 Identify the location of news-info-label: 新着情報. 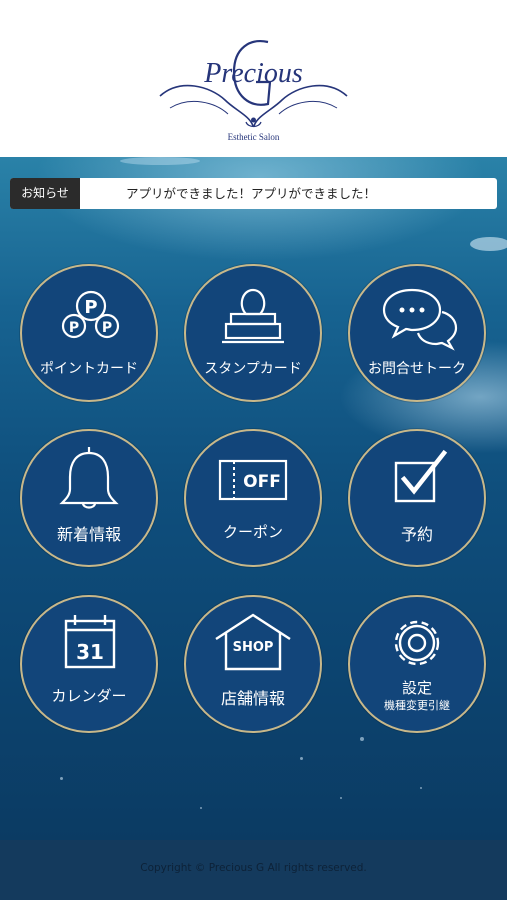
(88, 534).